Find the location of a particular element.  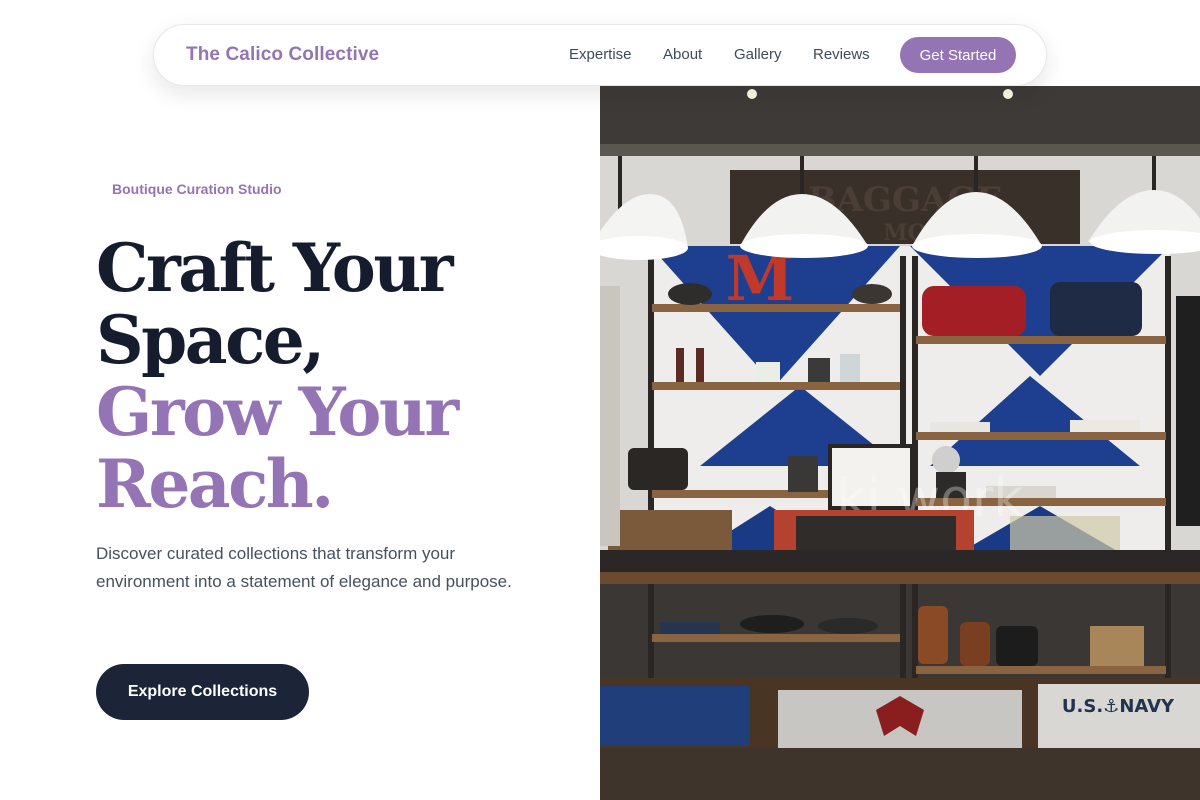

explore-collections-button: Explore Collections is located at coordinates (202, 692).